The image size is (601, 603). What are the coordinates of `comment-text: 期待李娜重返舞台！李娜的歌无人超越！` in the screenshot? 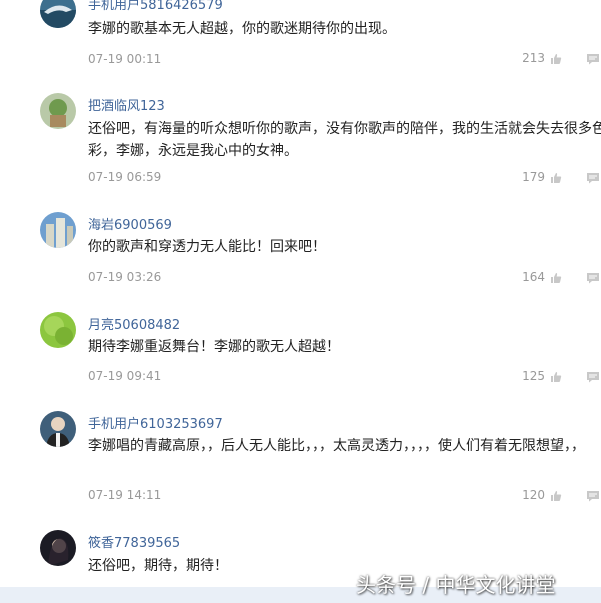 It's located at (214, 347).